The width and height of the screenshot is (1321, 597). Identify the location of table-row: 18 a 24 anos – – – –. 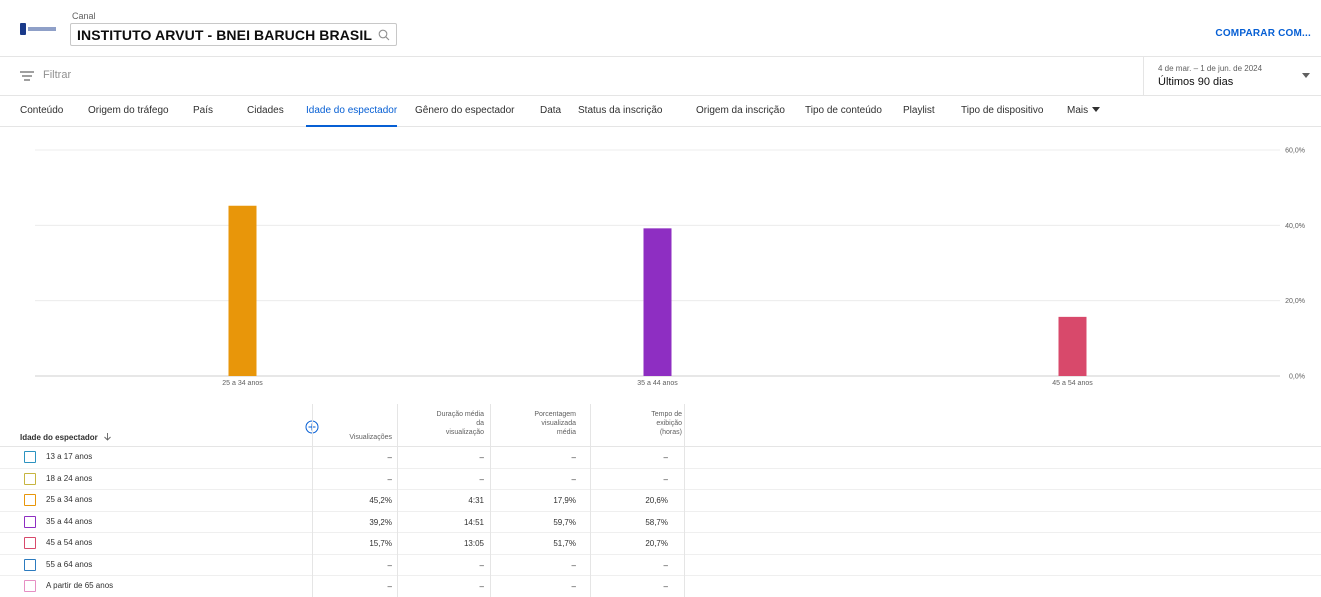
(660, 479).